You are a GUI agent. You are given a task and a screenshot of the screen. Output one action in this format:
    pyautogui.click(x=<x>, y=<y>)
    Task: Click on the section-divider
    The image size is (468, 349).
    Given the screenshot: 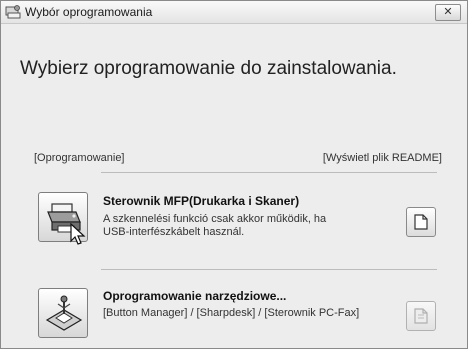 What is the action you would take?
    pyautogui.click(x=269, y=172)
    